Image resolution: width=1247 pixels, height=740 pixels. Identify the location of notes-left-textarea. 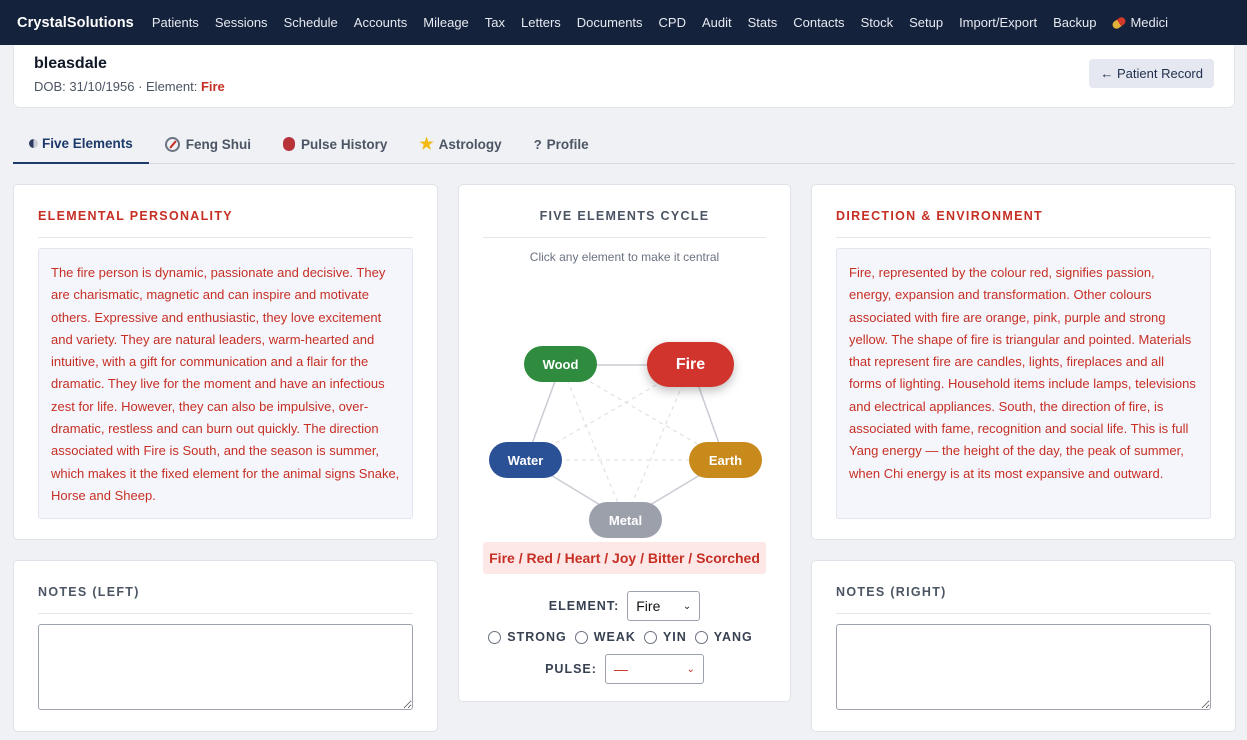
(225, 667).